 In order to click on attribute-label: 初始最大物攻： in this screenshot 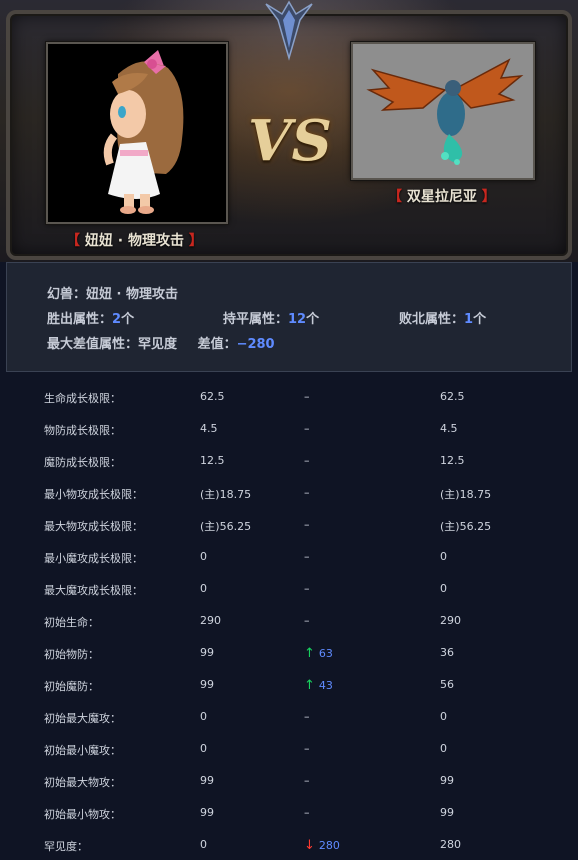, I will do `click(82, 782)`.